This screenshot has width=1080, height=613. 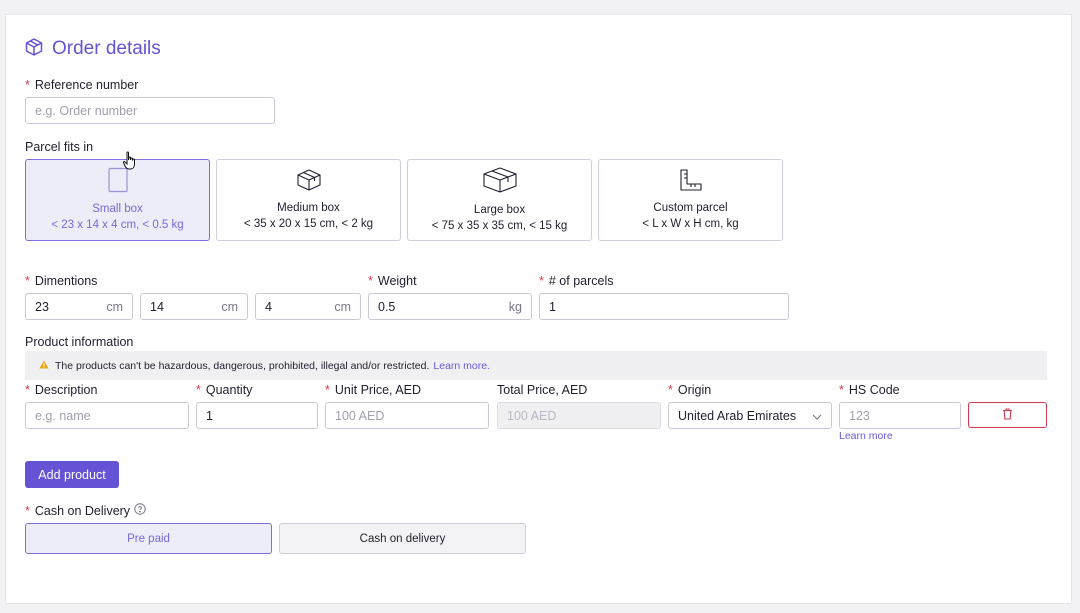 What do you see at coordinates (750, 415) in the screenshot?
I see `origin-select: United Arab Emirates` at bounding box center [750, 415].